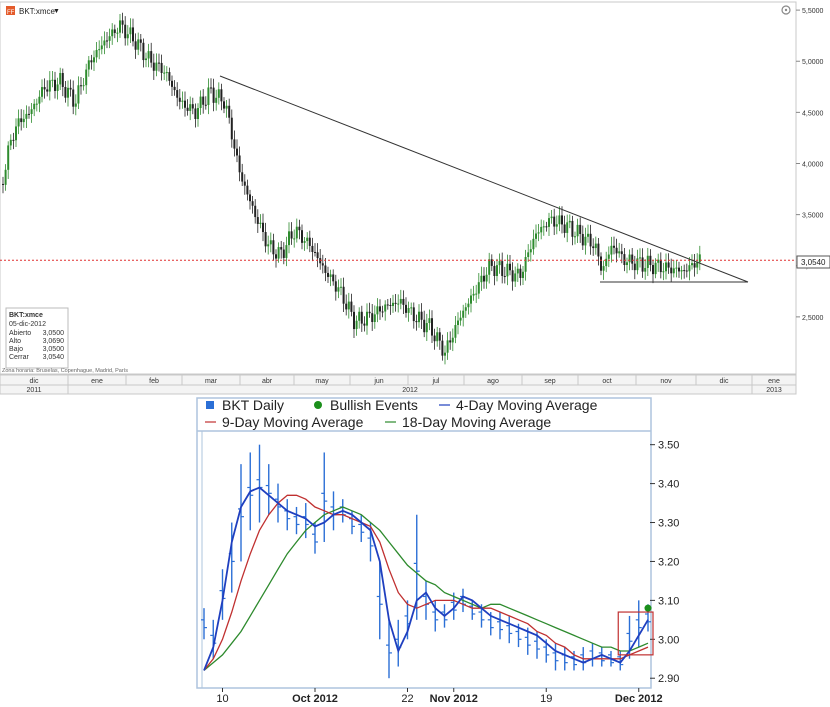 The width and height of the screenshot is (830, 707). What do you see at coordinates (33, 390) in the screenshot?
I see `year-label: 2011` at bounding box center [33, 390].